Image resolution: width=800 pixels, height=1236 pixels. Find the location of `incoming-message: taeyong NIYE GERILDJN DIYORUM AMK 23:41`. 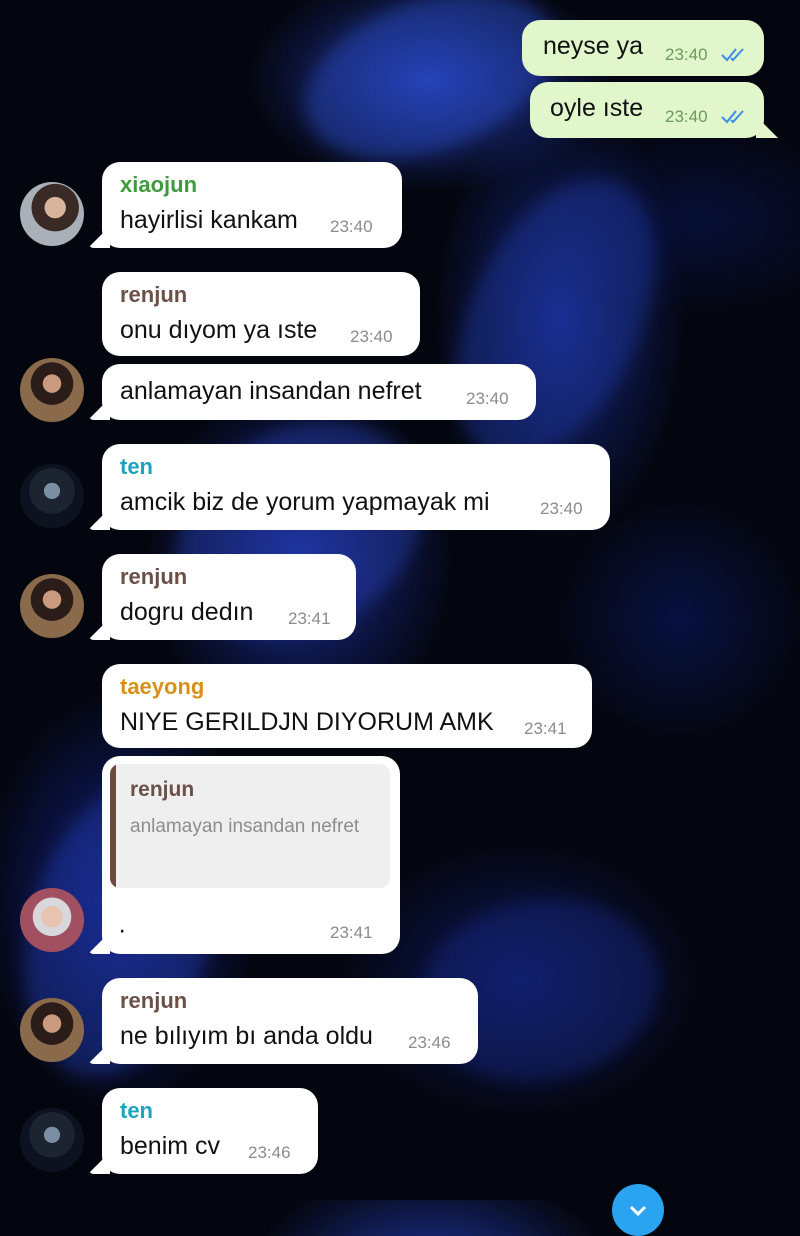

incoming-message: taeyong NIYE GERILDJN DIYORUM AMK 23:41 is located at coordinates (347, 706).